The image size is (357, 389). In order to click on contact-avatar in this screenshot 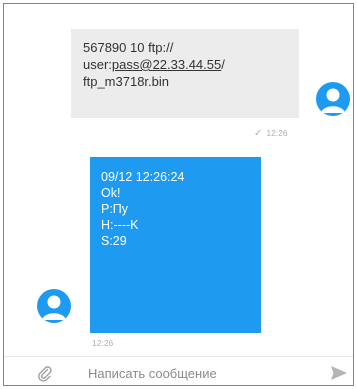, I will do `click(333, 99)`.